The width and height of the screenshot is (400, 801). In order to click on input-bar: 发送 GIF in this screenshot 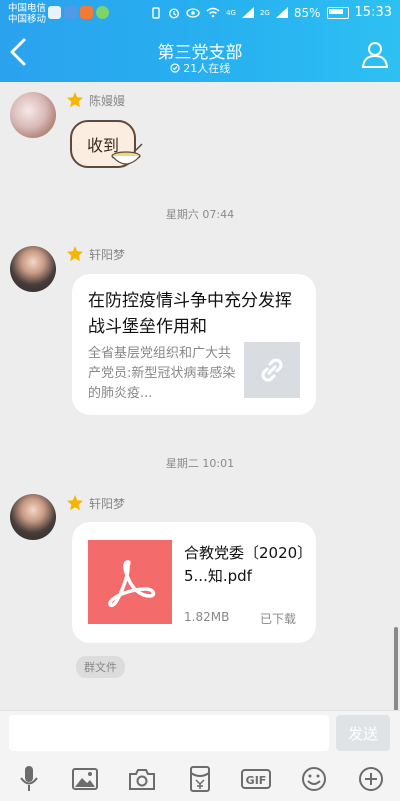, I will do `click(200, 755)`.